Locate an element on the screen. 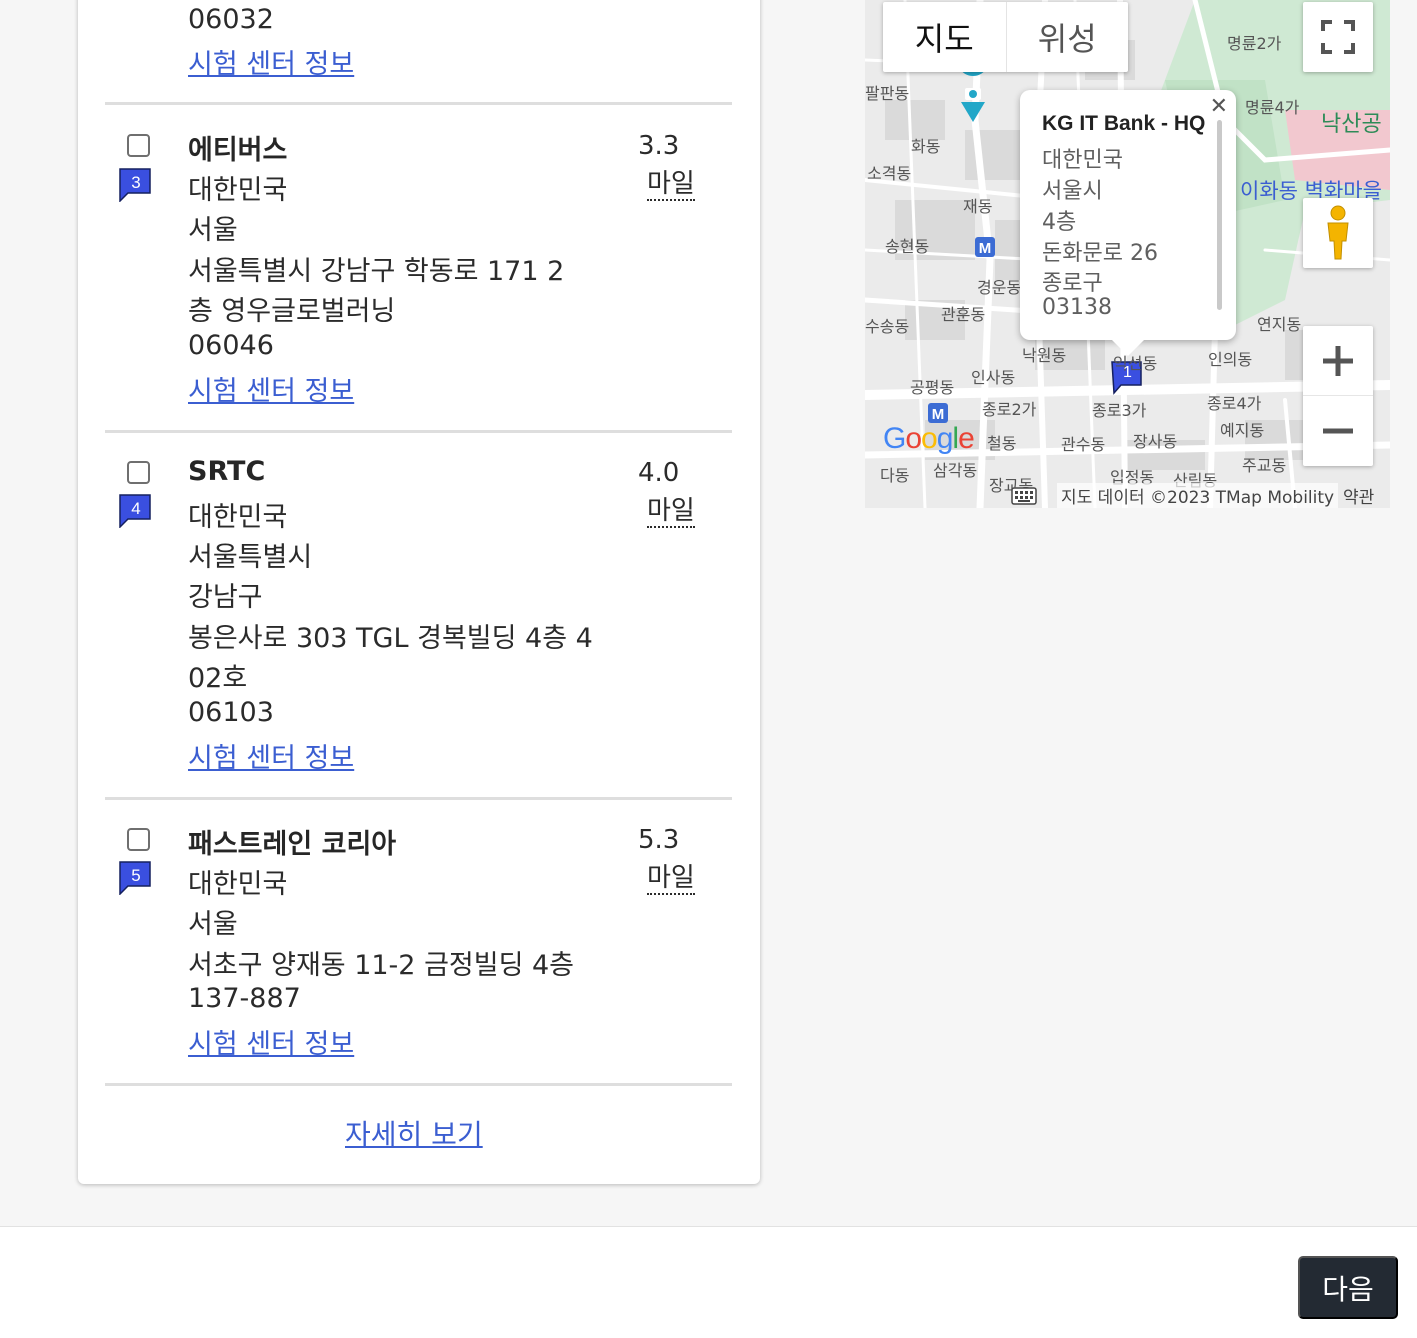 The height and width of the screenshot is (1338, 1417). map-label: 관수동 is located at coordinates (1083, 444).